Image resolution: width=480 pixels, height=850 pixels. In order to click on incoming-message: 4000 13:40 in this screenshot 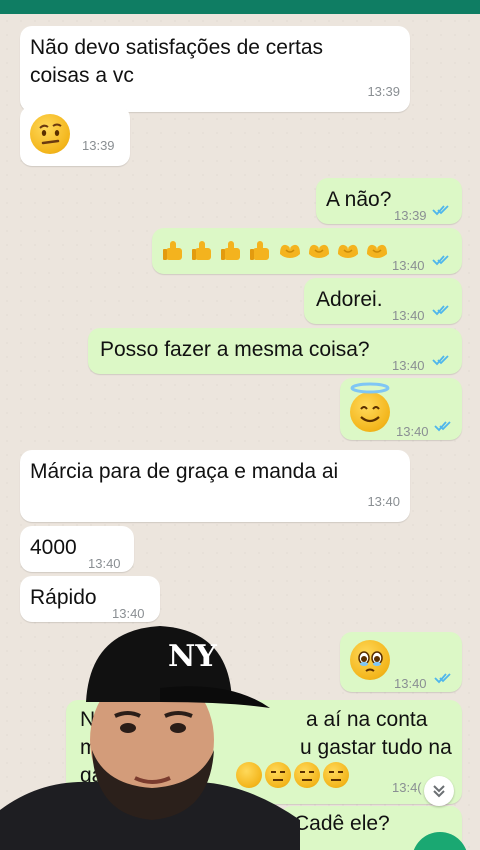, I will do `click(77, 549)`.